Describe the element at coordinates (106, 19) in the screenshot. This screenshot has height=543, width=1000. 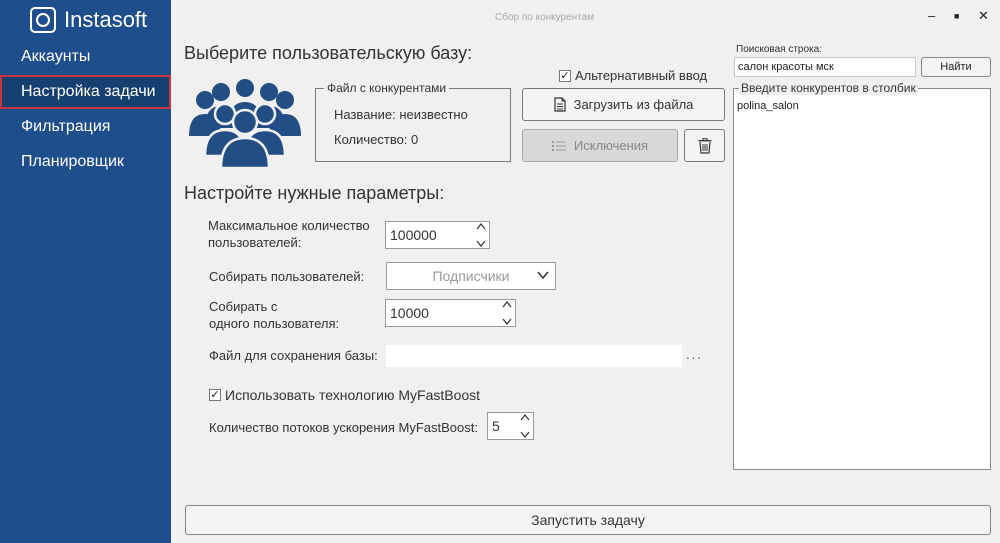
I see `logo-text: Instasoft` at that location.